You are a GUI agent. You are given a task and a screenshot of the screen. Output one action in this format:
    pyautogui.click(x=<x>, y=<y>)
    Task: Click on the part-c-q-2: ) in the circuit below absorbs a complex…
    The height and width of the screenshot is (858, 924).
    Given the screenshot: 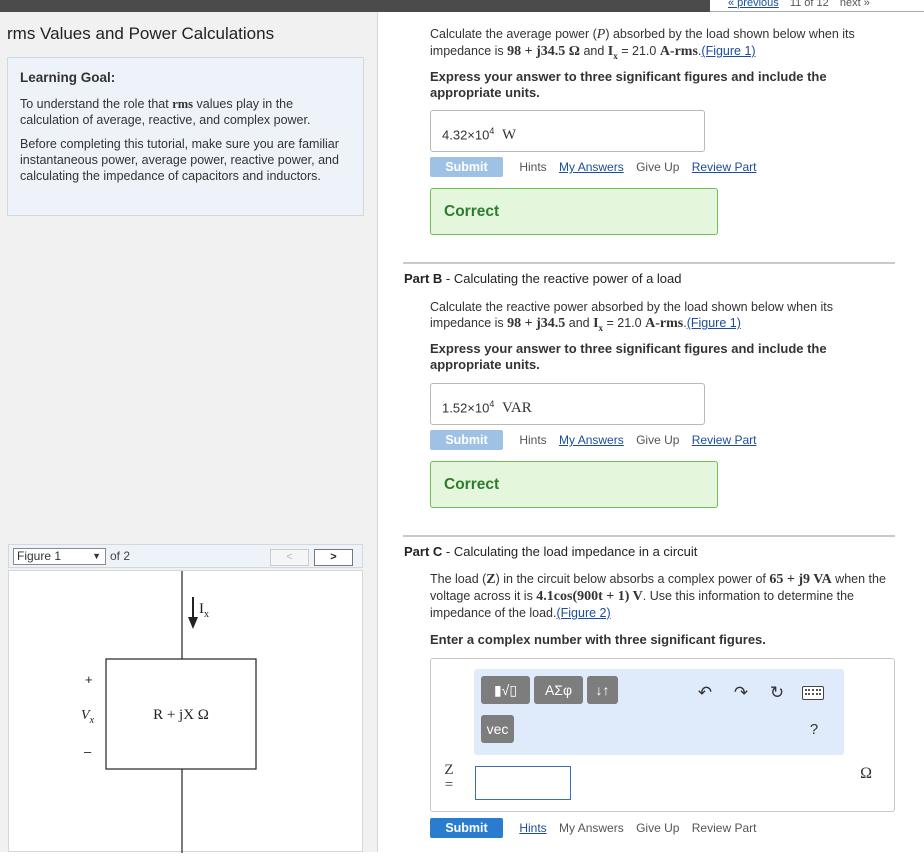 What is the action you would take?
    pyautogui.click(x=632, y=579)
    